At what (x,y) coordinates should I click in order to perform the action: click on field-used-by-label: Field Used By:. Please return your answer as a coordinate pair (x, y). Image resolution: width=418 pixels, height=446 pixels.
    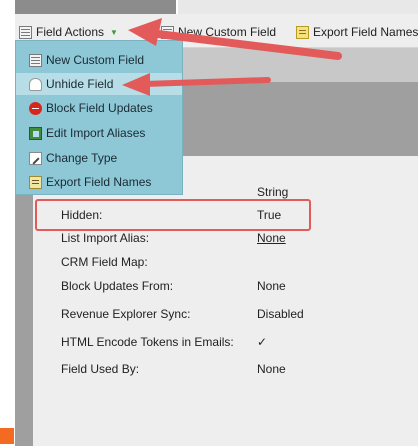
    Looking at the image, I should click on (100, 369).